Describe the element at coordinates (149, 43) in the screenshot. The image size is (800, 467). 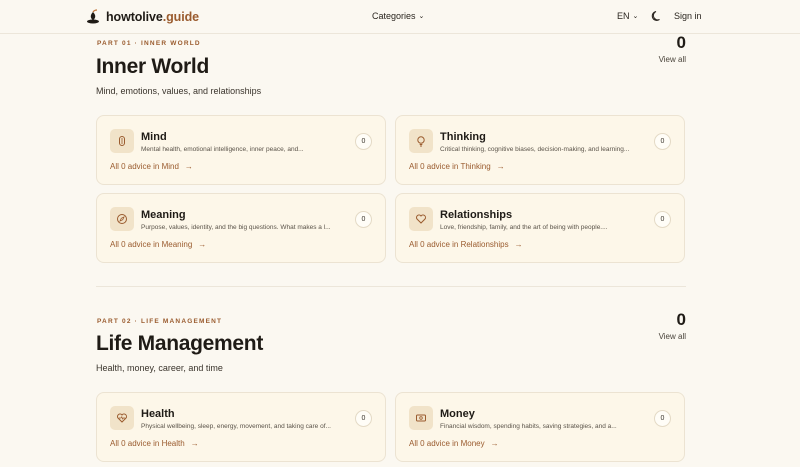
I see `part-label: PART 01 · INNER WORLD` at that location.